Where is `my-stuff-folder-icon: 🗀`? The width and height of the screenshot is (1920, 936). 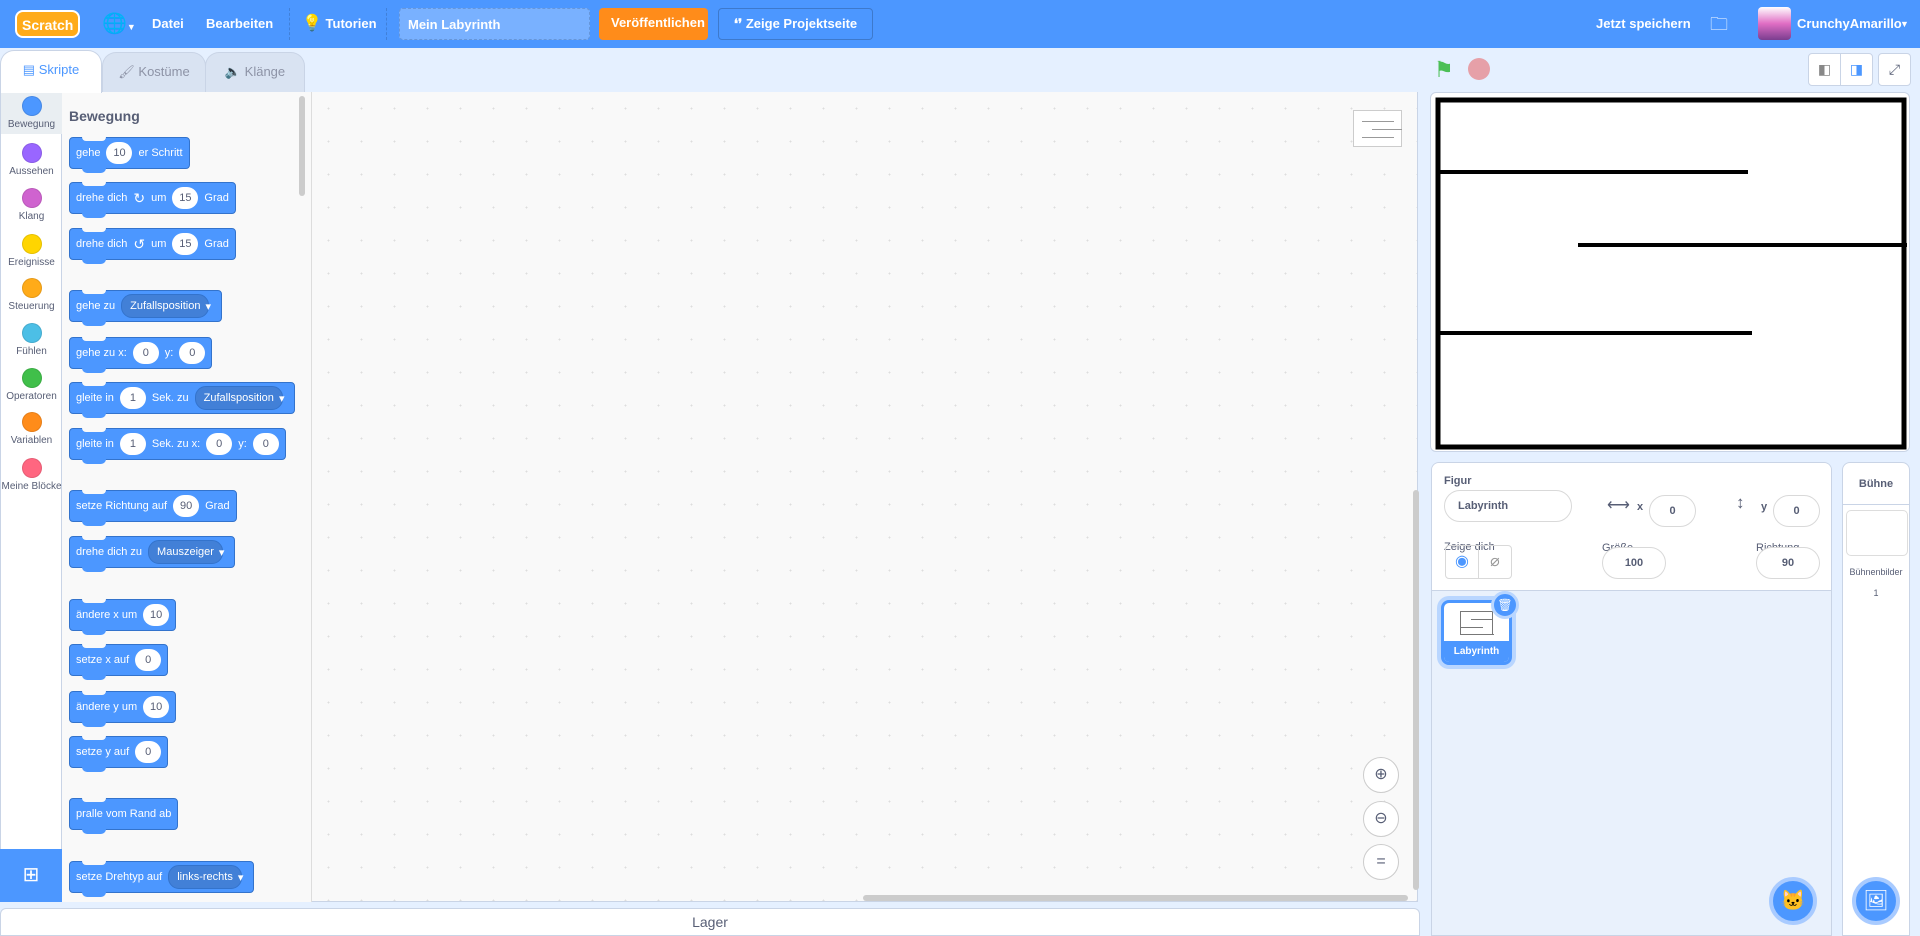
my-stuff-folder-icon: 🗀 is located at coordinates (1719, 24).